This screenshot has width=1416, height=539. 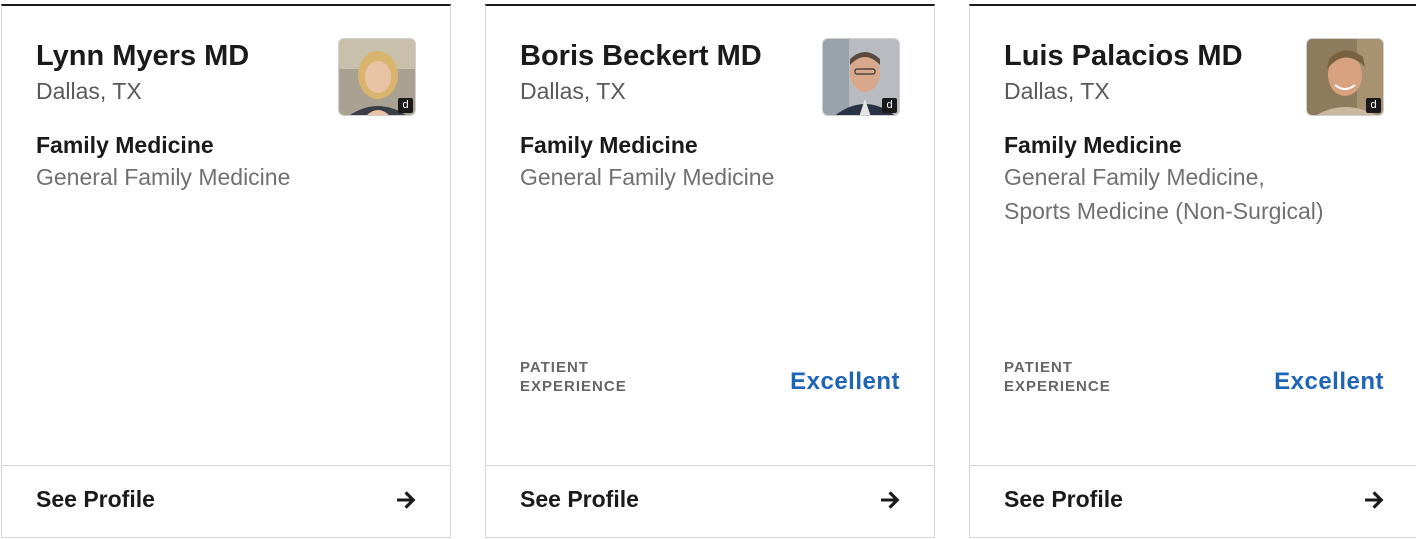 What do you see at coordinates (1129, 56) in the screenshot?
I see `doctor-name: Luis Palacios MD` at bounding box center [1129, 56].